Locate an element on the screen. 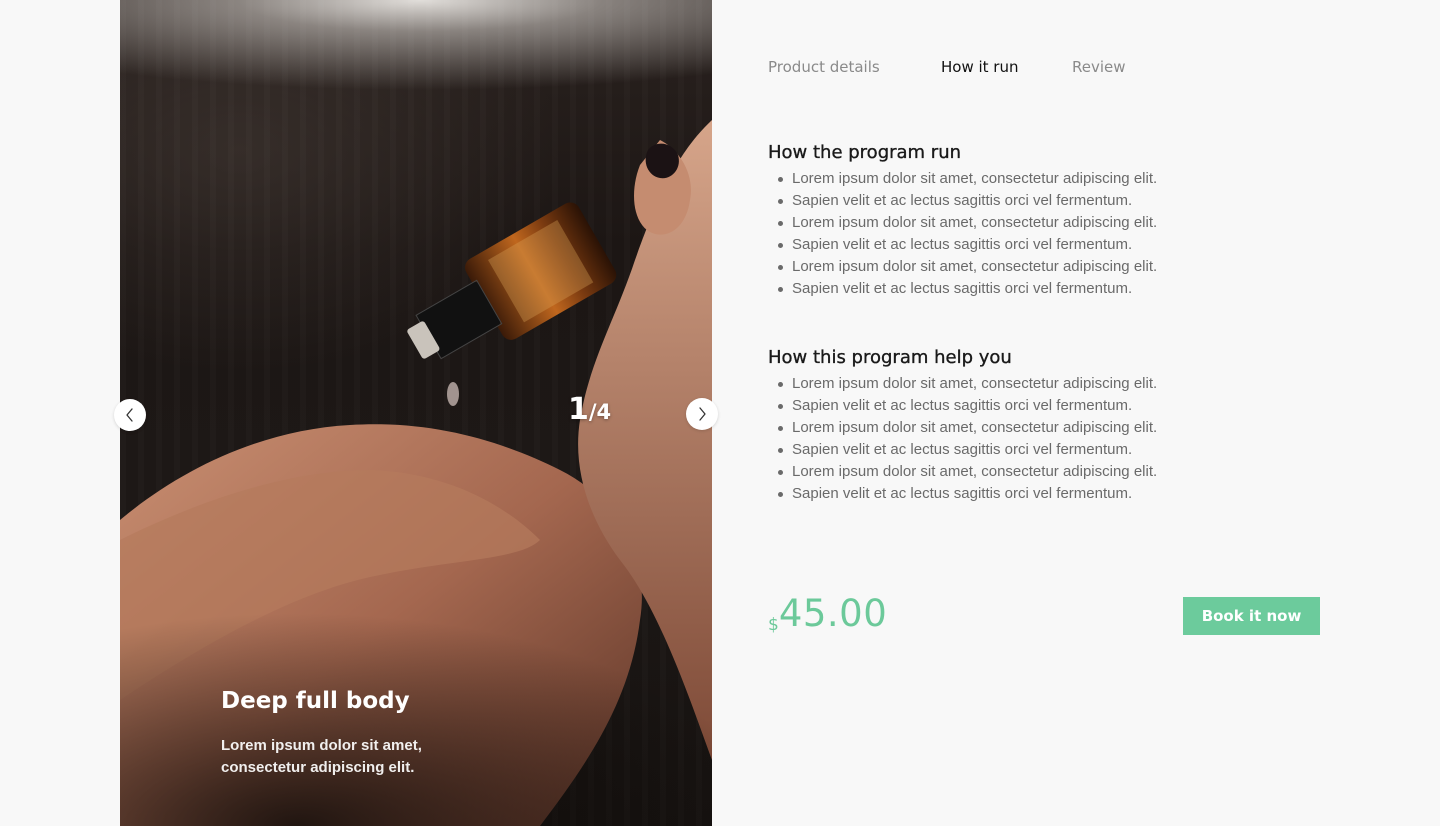 The image size is (1440, 826). slide-total: 4 is located at coordinates (604, 412).